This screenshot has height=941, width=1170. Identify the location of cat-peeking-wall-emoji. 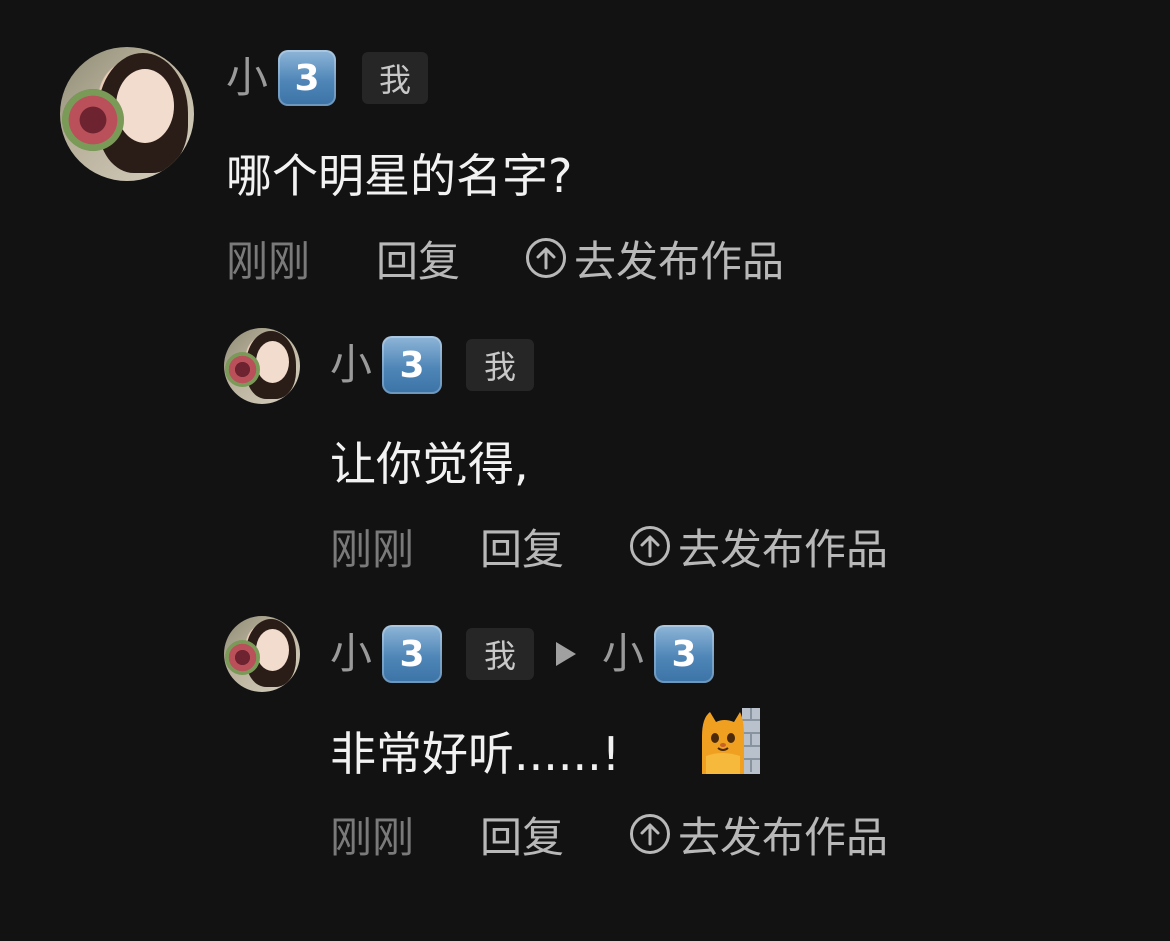
(731, 741).